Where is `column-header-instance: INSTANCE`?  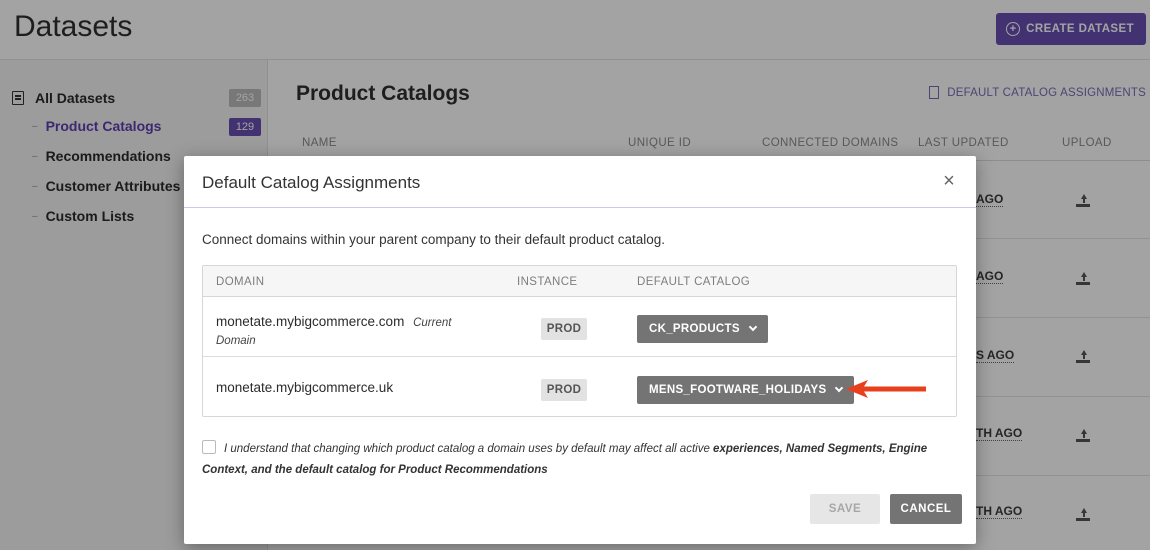
column-header-instance: INSTANCE is located at coordinates (547, 282).